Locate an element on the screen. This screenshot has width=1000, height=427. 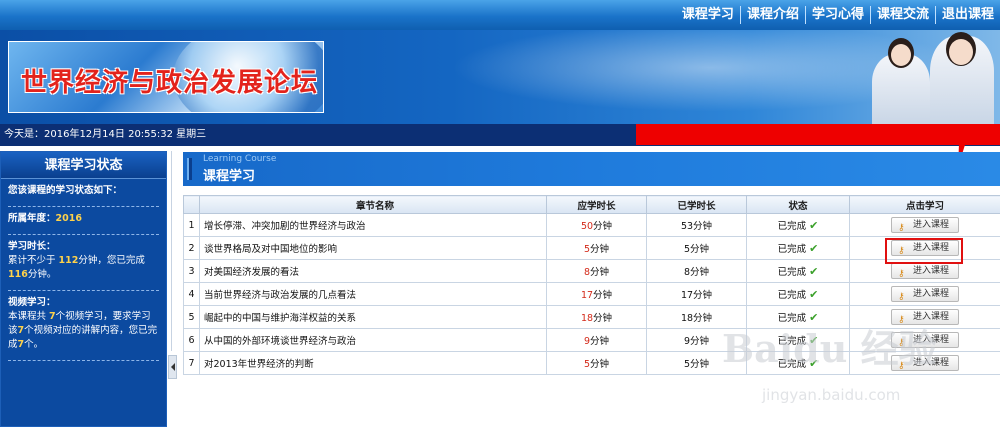
required-duration: 17分钟 is located at coordinates (596, 294).